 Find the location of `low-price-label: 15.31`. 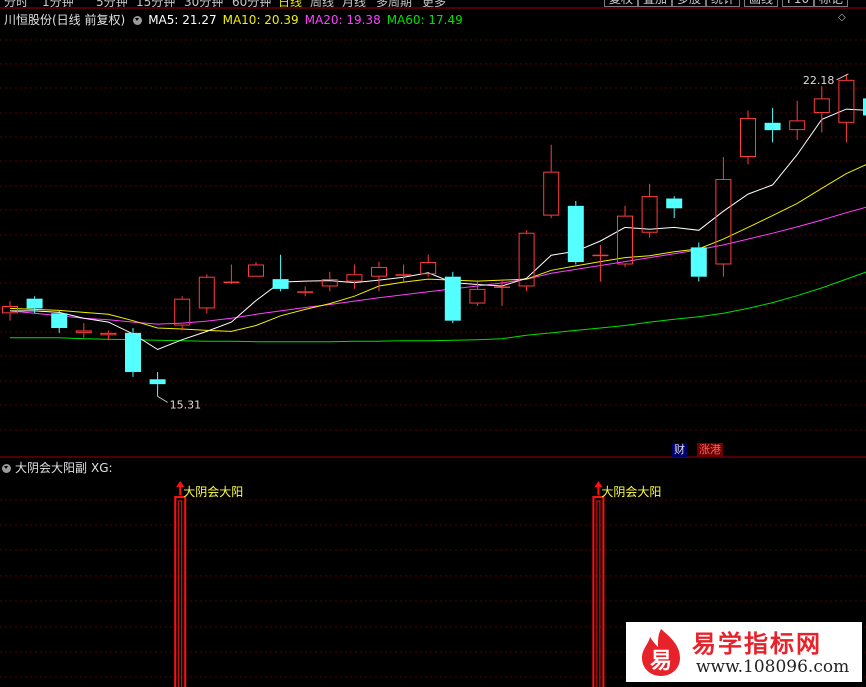

low-price-label: 15.31 is located at coordinates (186, 404).